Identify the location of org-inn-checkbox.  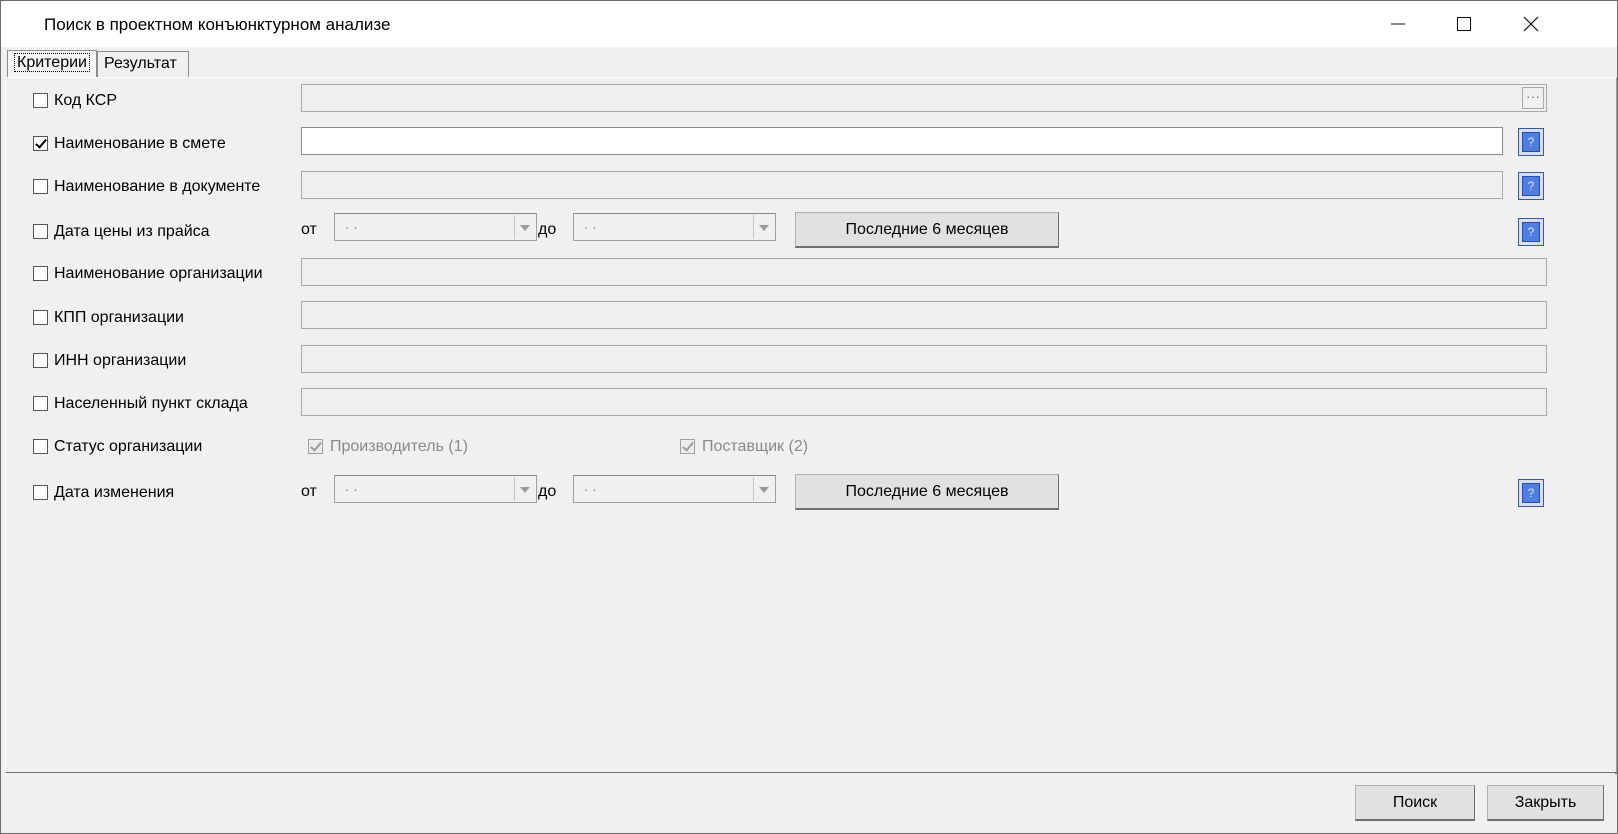
(40, 360).